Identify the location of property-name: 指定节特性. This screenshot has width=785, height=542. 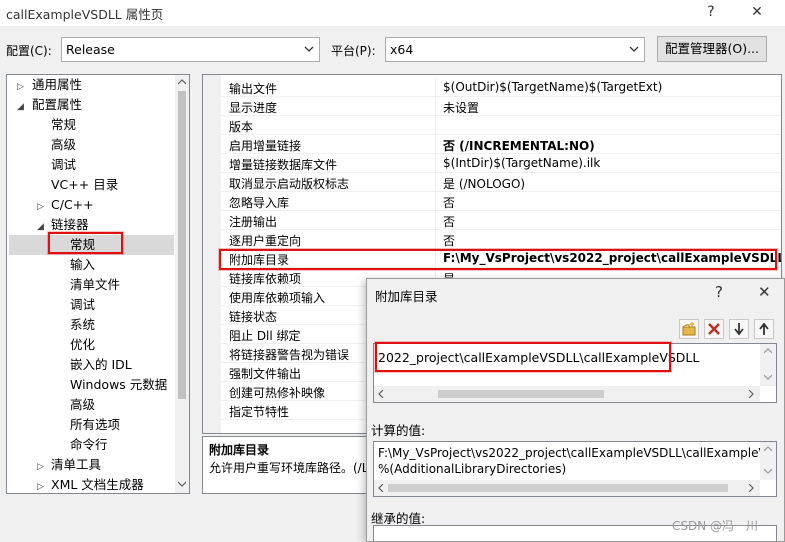
(259, 412).